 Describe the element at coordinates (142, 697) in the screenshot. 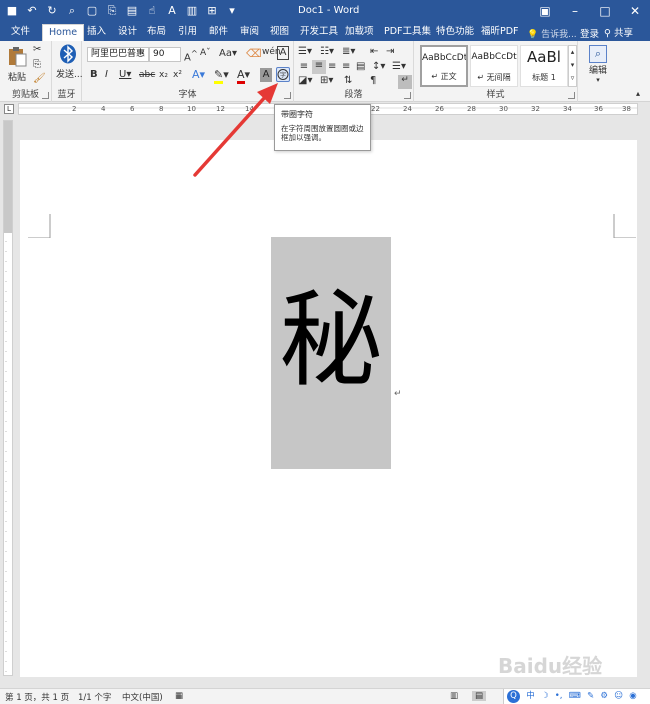

I see `language: 中文(中国)` at that location.